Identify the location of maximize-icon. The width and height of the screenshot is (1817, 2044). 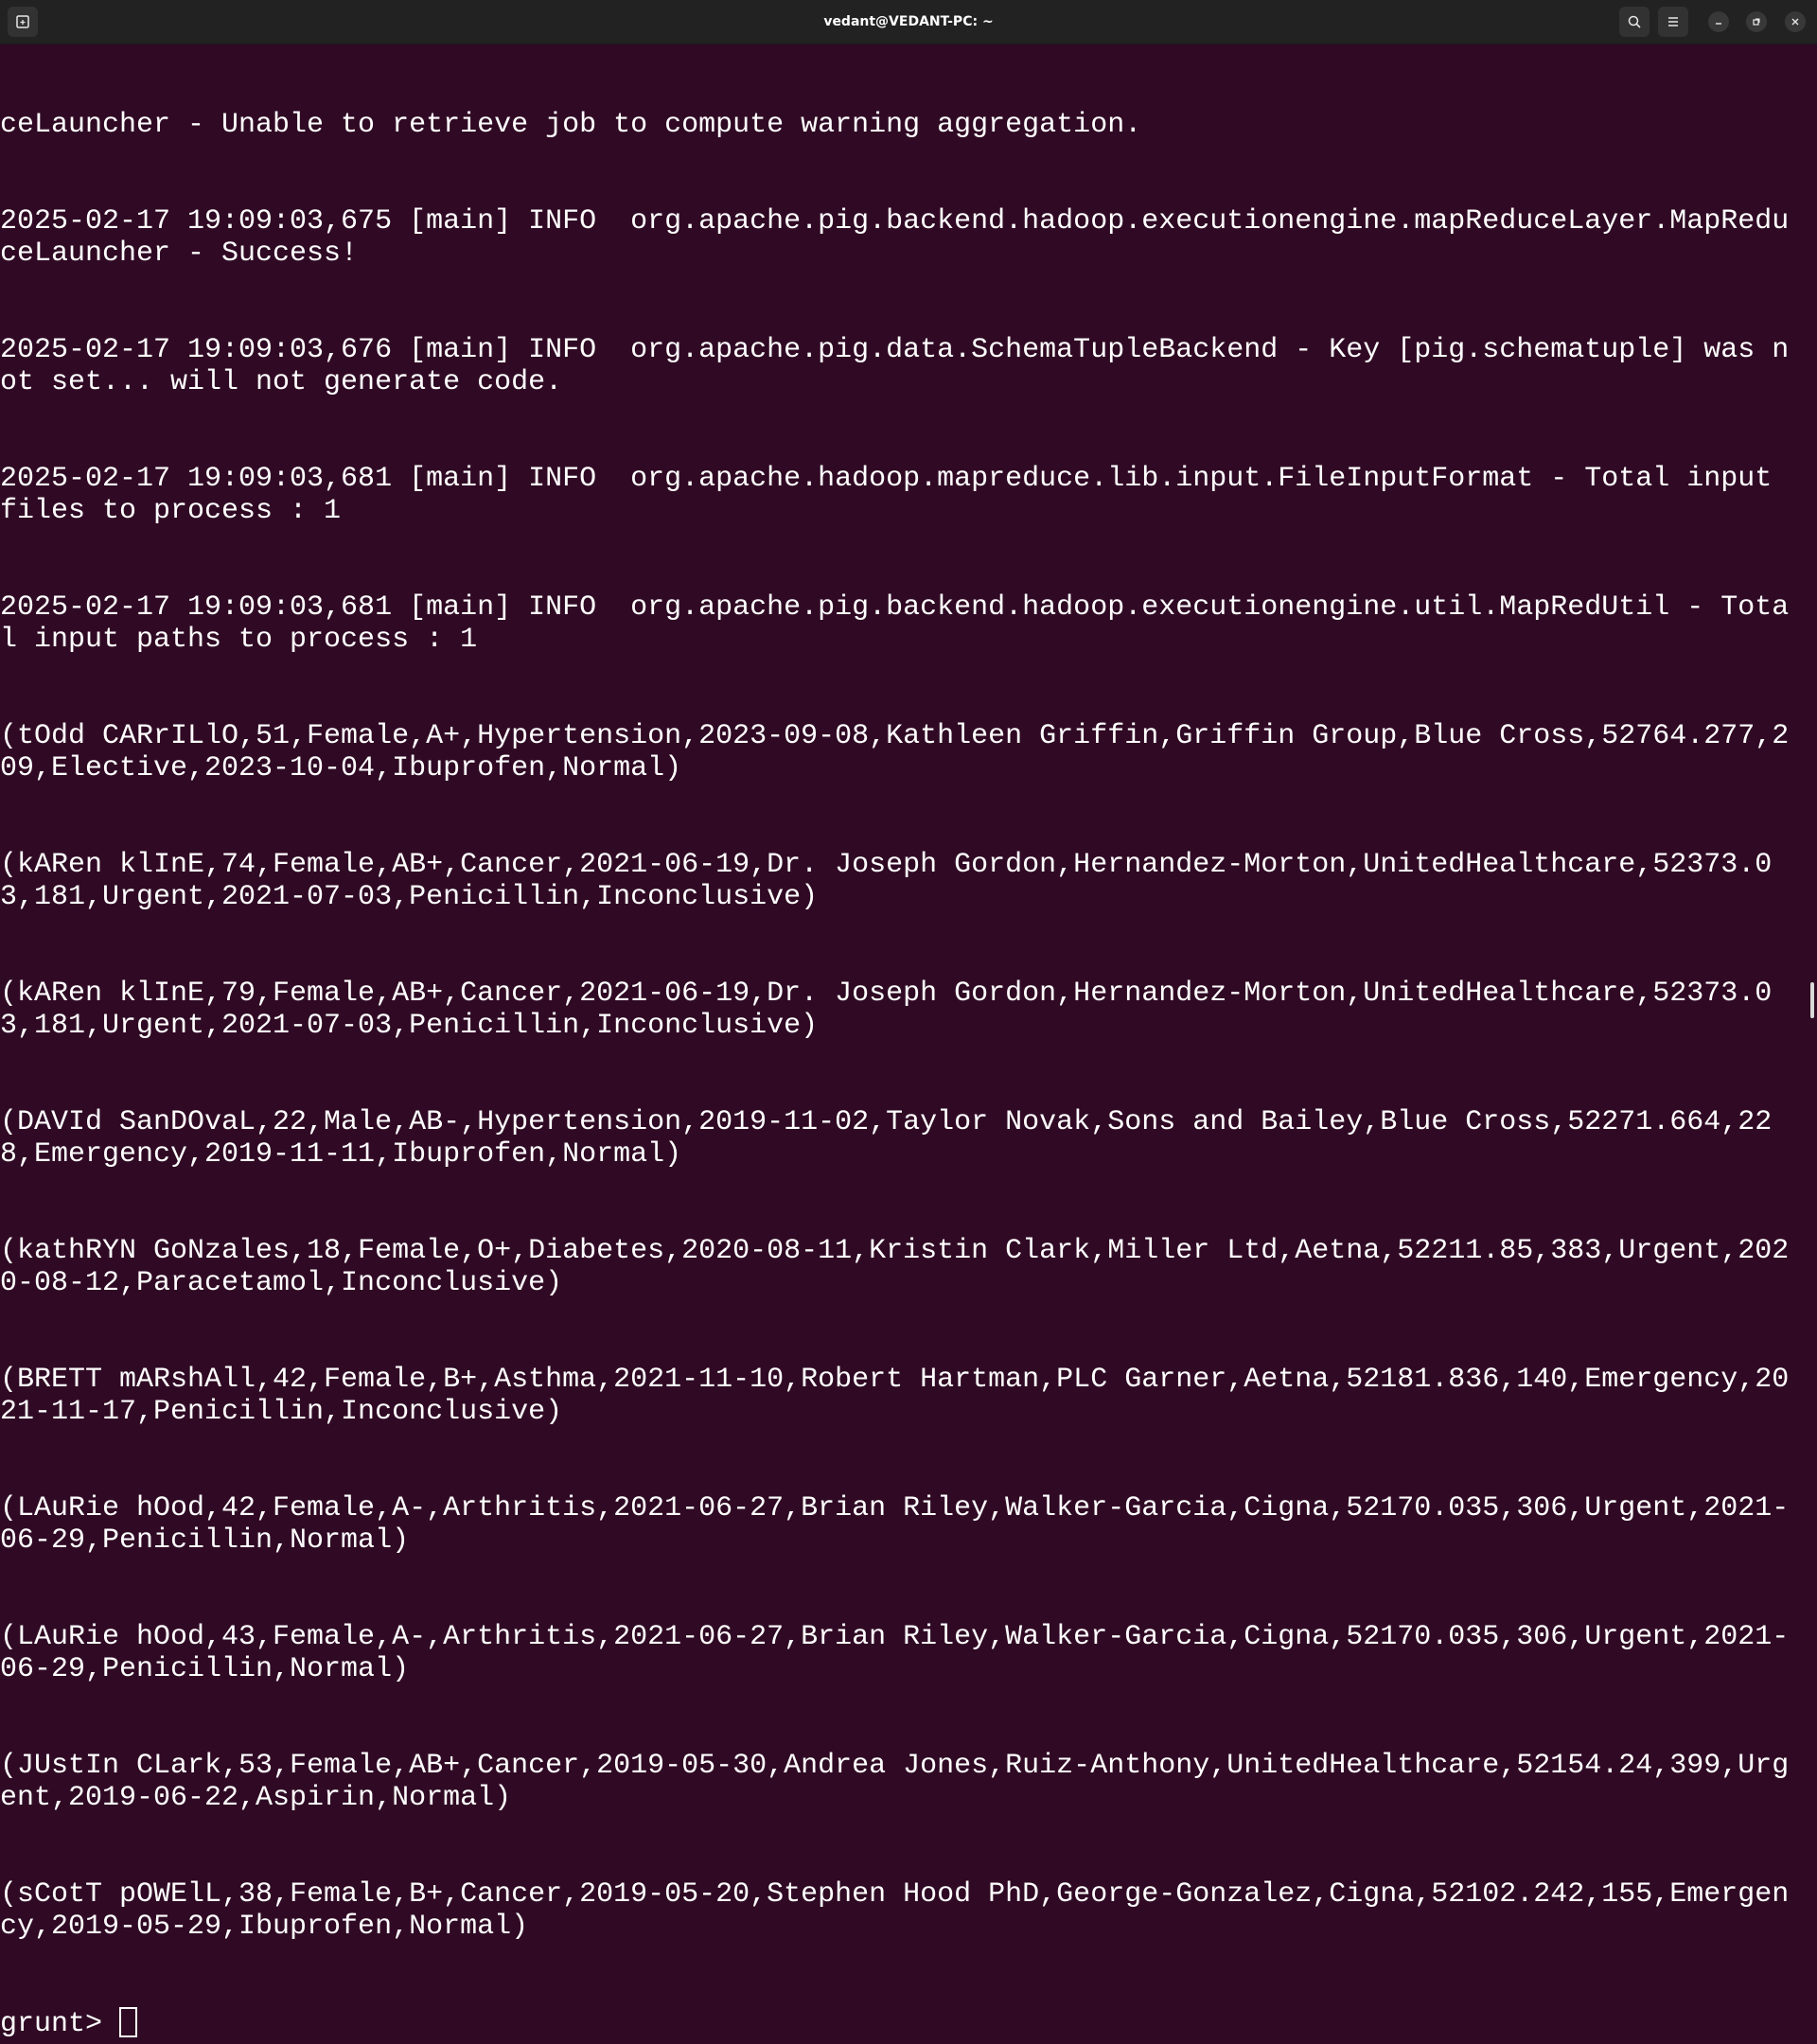
(1757, 22).